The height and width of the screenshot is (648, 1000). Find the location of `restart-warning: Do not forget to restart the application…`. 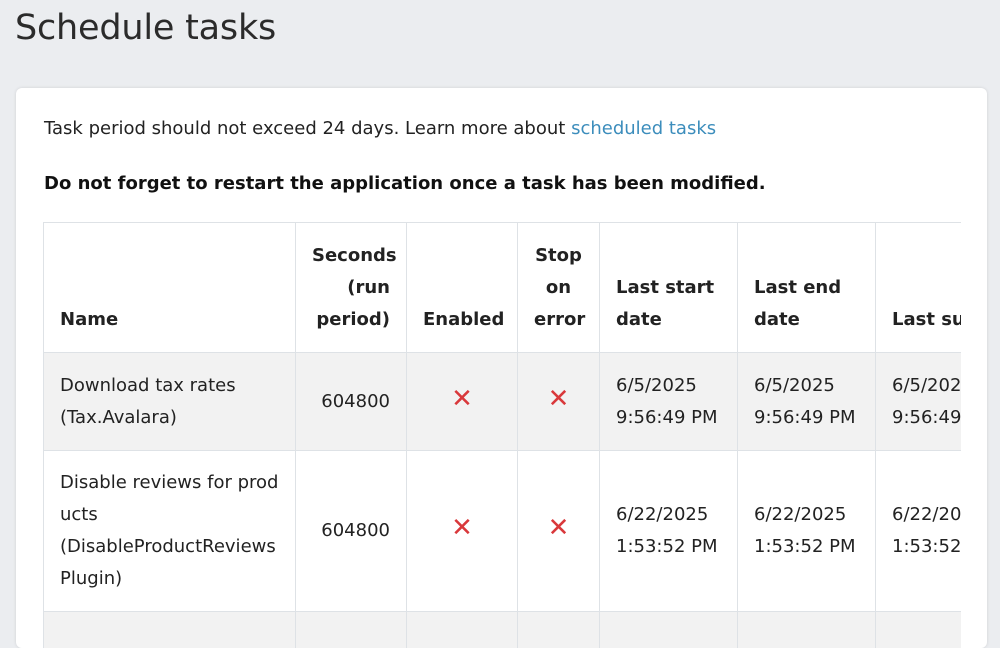

restart-warning: Do not forget to restart the application… is located at coordinates (405, 183).